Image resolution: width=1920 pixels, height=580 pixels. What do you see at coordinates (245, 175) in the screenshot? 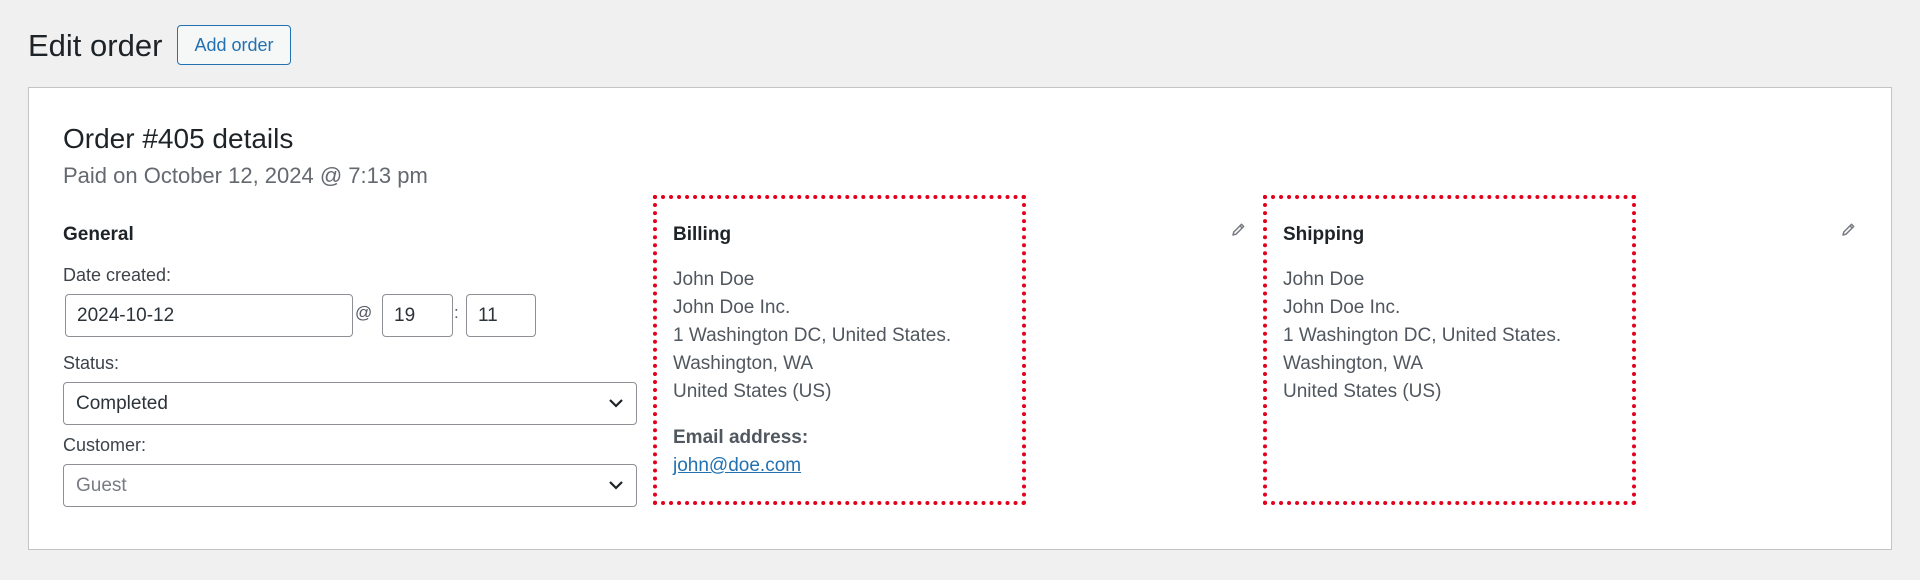
I see `order-paid-info: Paid on October 12, 2024 @ 7:13 pm` at bounding box center [245, 175].